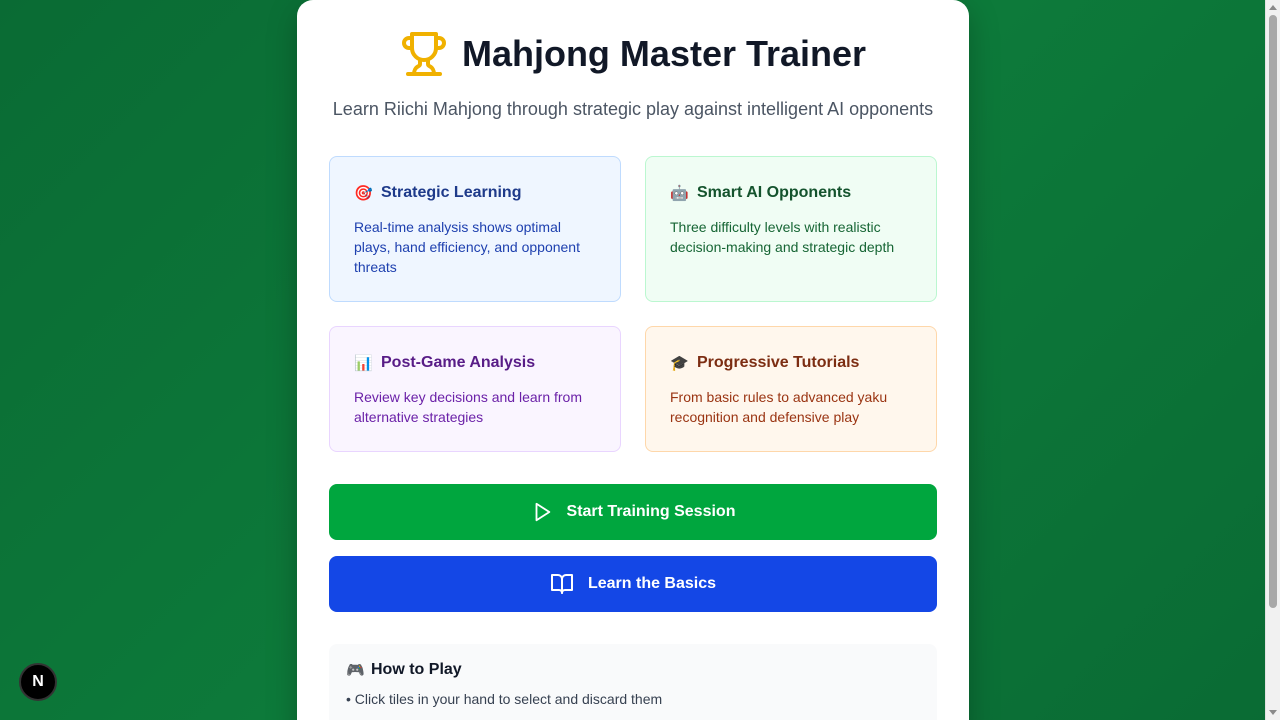  I want to click on scrollbar-thumb, so click(1273, 311).